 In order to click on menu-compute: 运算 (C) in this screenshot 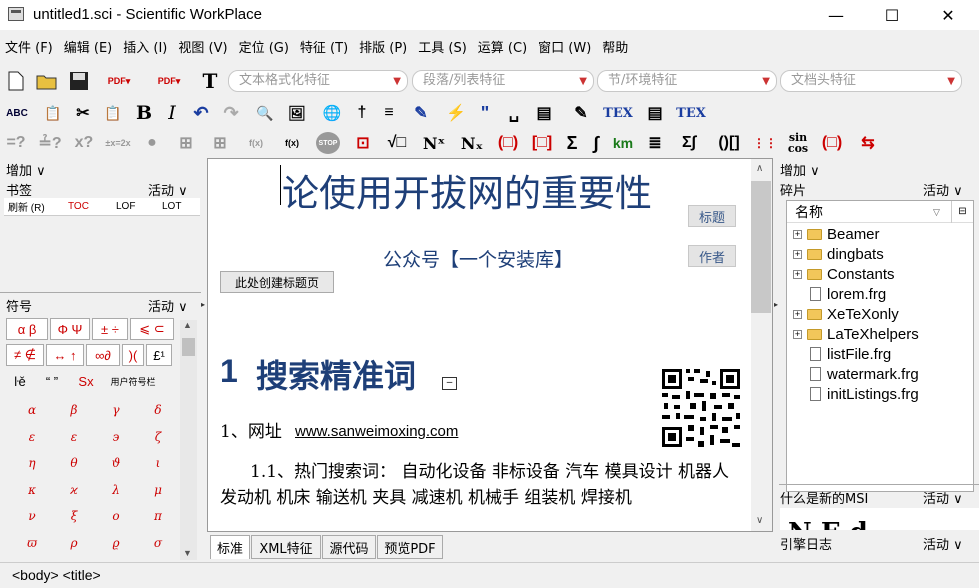, I will do `click(502, 46)`.